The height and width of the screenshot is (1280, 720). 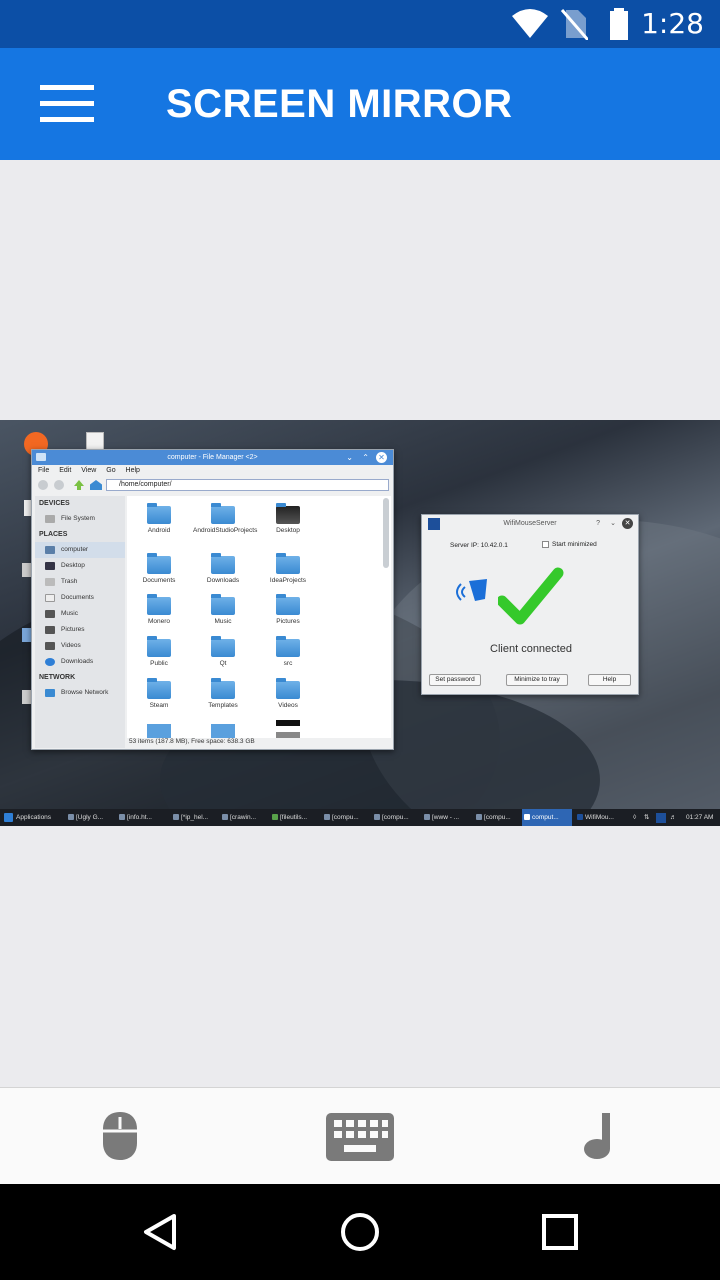 I want to click on wifimouse-app-icon, so click(x=434, y=524).